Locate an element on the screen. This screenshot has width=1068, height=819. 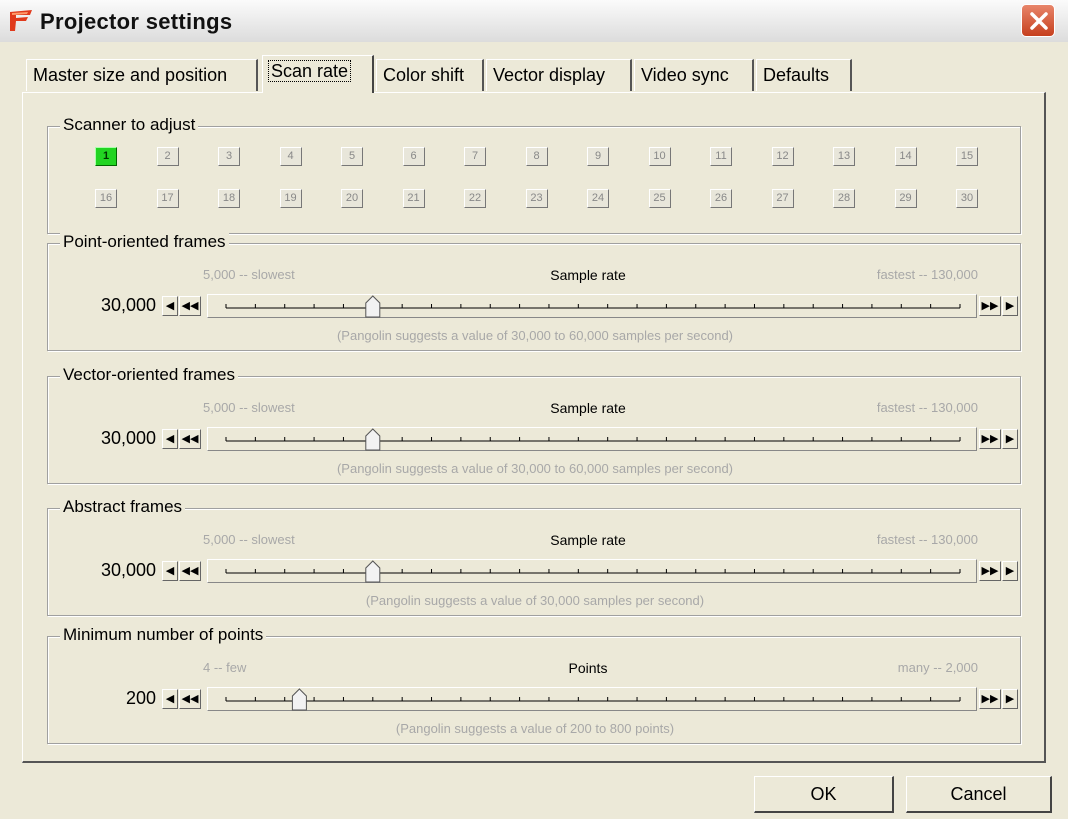
tab-vector-display: Vector display is located at coordinates (559, 75).